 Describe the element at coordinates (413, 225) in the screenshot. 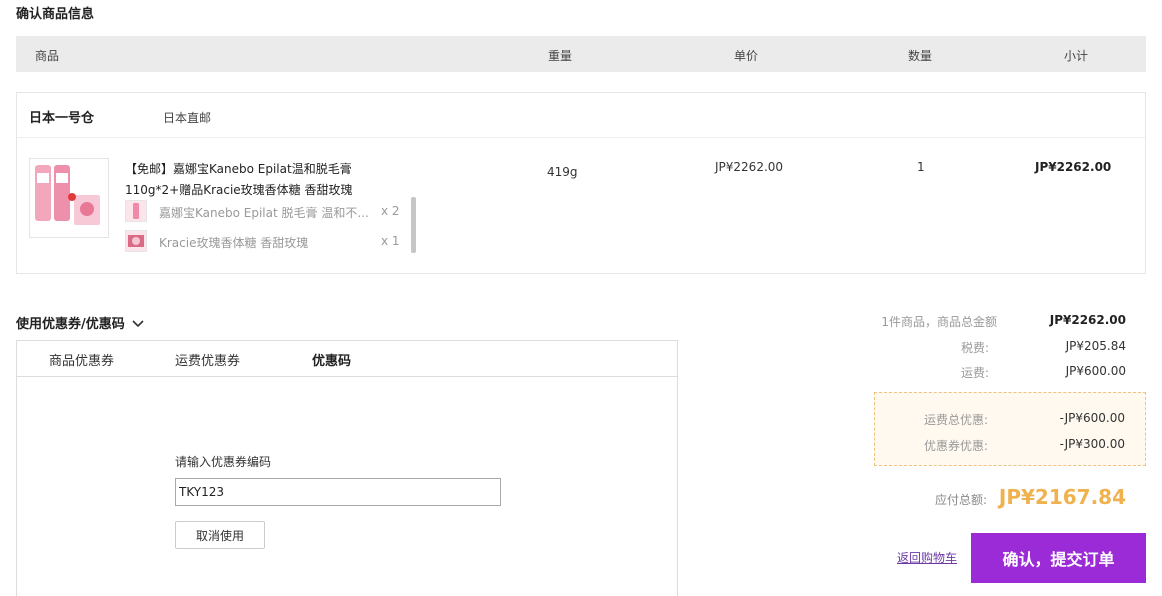

I see `bundle-list-scrollbar` at that location.